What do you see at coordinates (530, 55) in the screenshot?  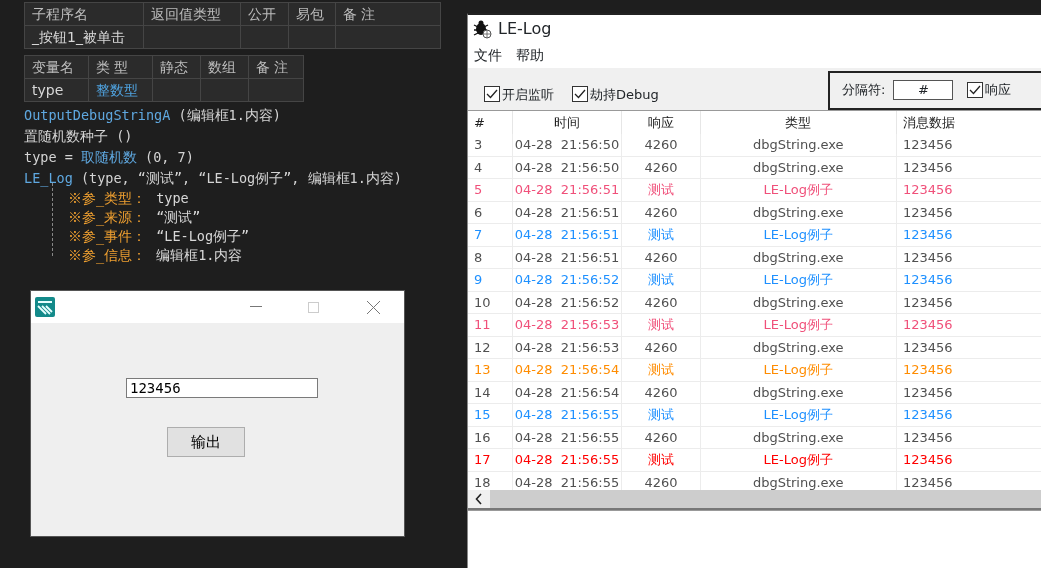 I see `menu-item: 帮助` at bounding box center [530, 55].